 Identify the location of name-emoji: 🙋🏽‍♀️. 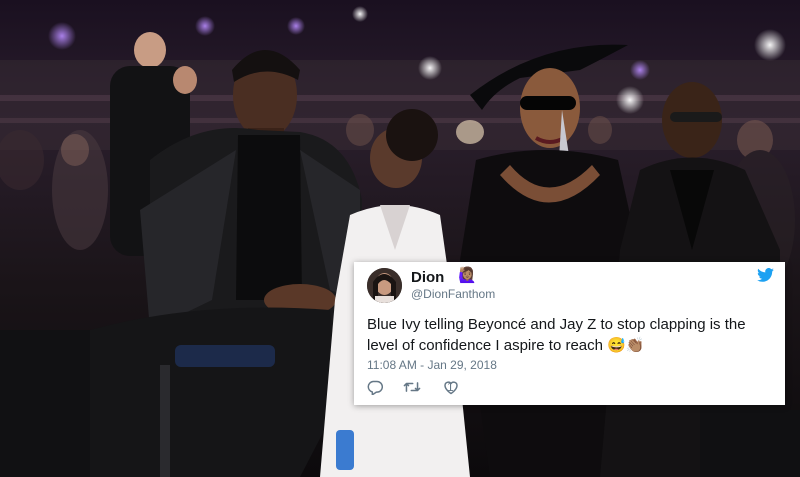
(467, 275).